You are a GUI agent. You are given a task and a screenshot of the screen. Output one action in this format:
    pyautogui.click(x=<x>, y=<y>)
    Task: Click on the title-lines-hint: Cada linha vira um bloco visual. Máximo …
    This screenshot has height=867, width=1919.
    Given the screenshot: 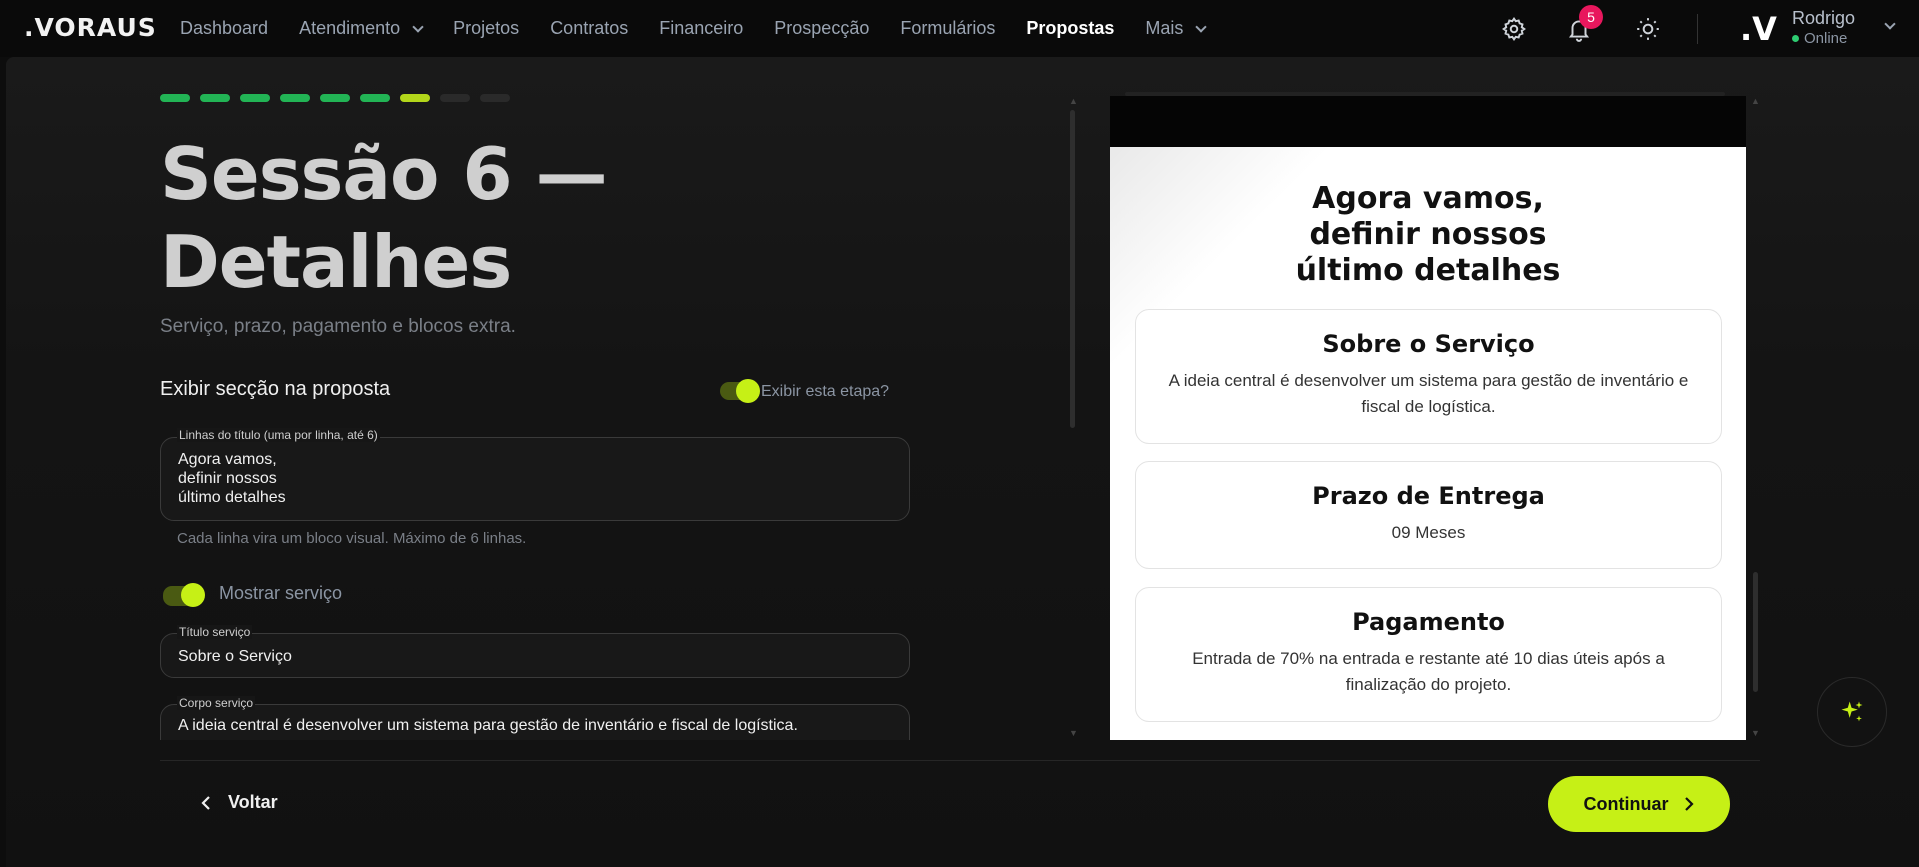 What is the action you would take?
    pyautogui.click(x=352, y=538)
    